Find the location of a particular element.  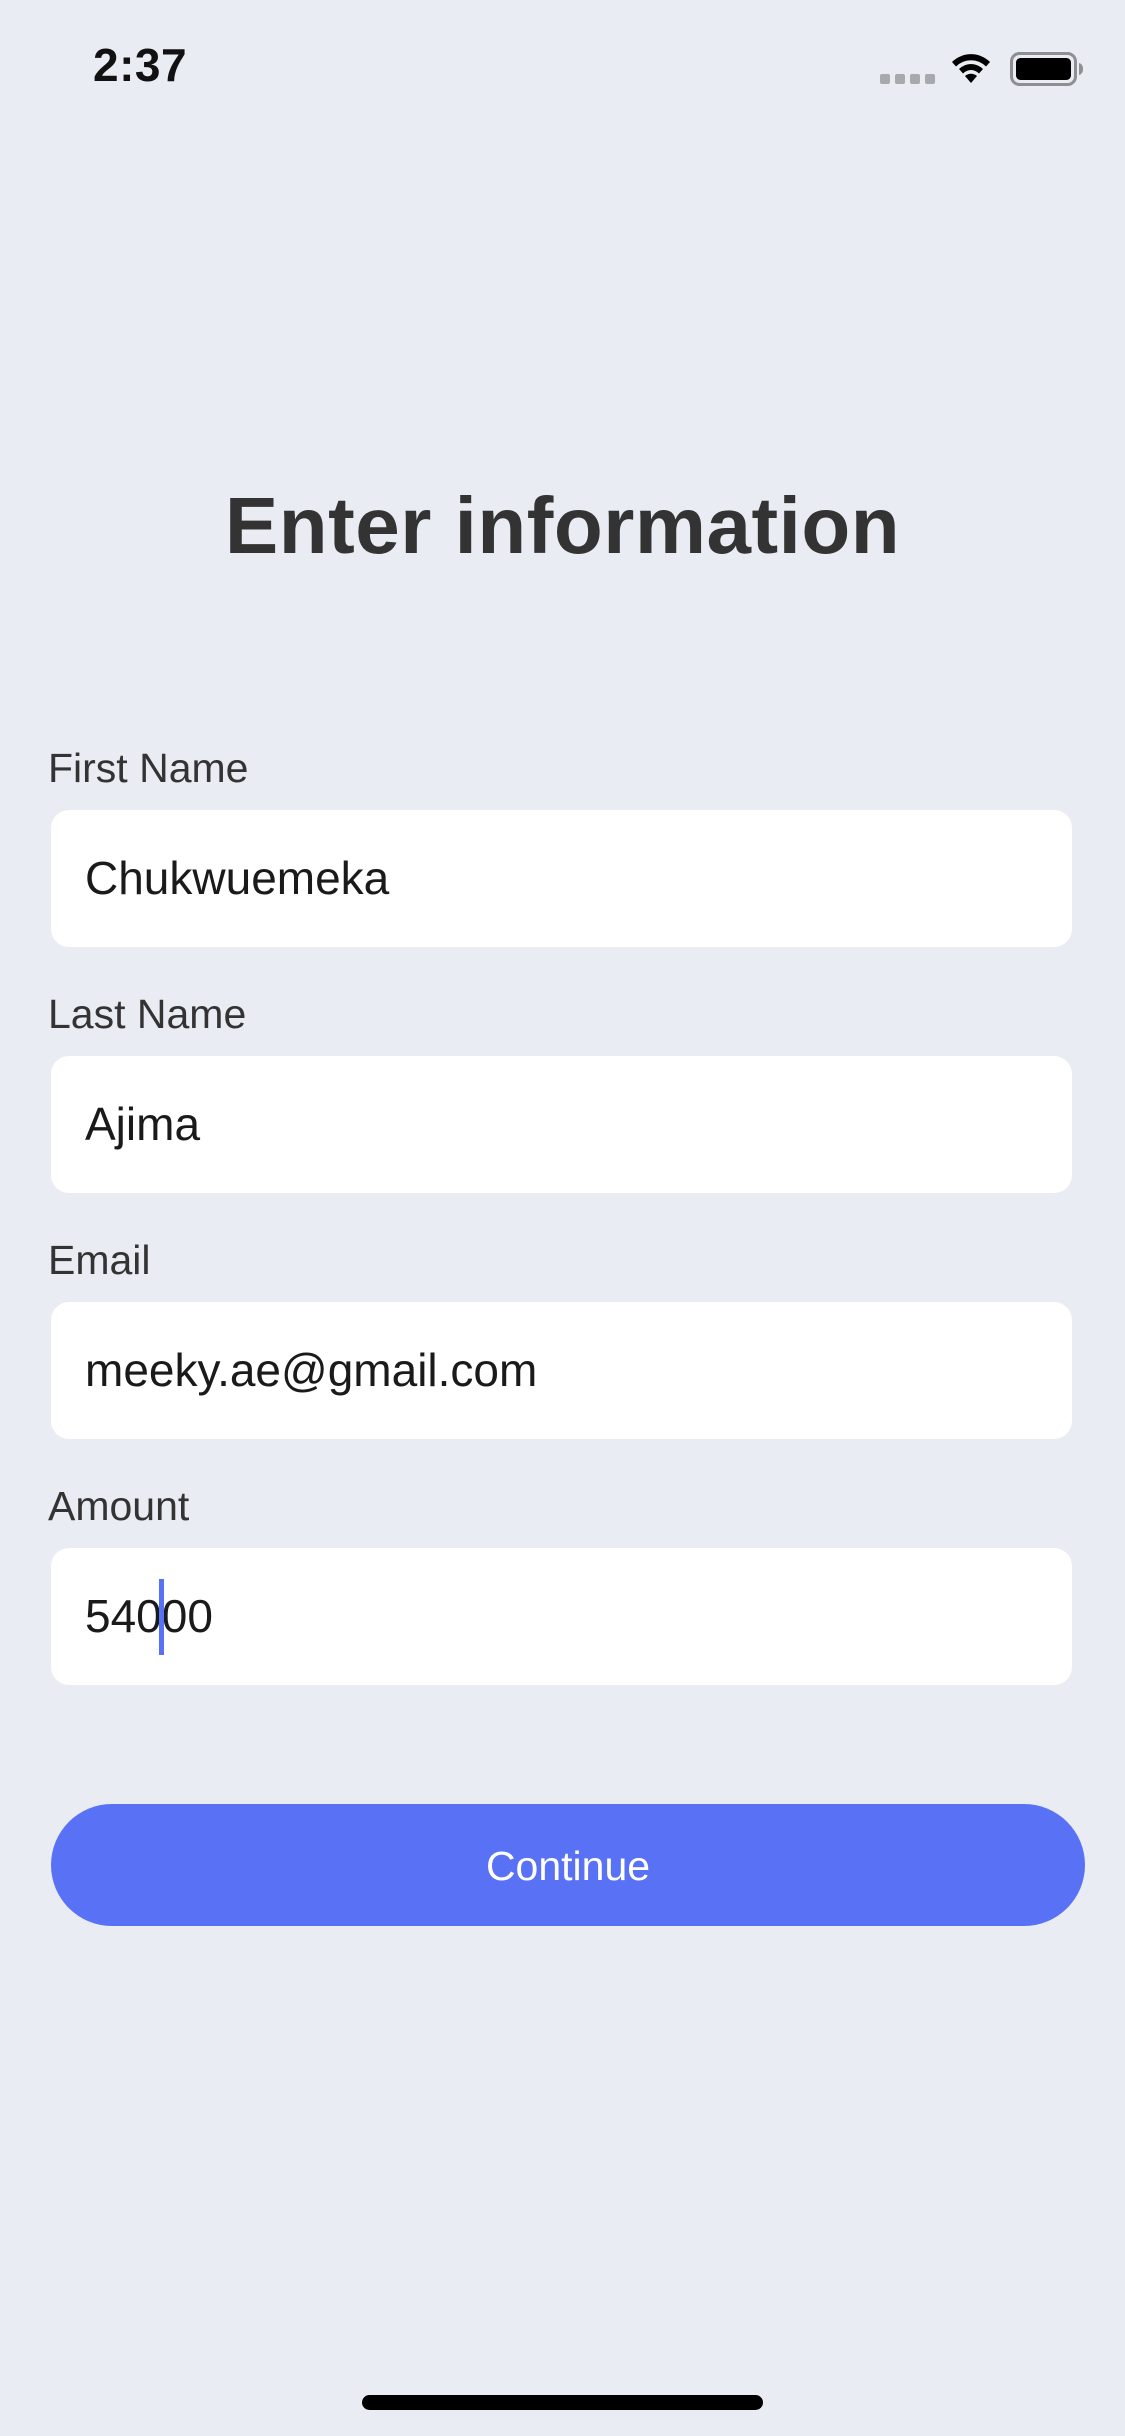

continue-button: Continue is located at coordinates (568, 1865).